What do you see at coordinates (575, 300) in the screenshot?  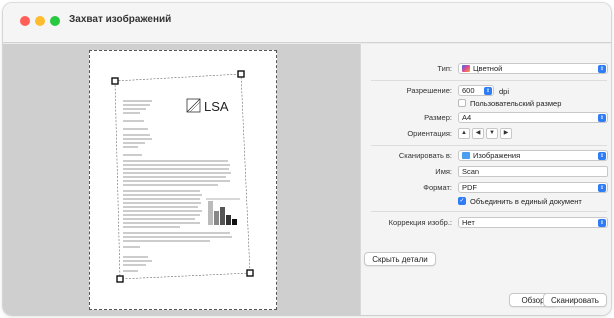 I see `scan-button: Сканировать` at bounding box center [575, 300].